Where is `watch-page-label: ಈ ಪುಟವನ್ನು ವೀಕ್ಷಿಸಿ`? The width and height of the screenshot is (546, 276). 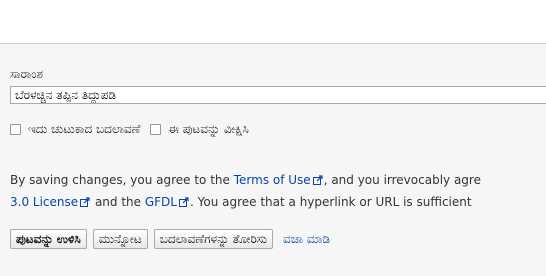 watch-page-label: ಈ ಪುಟವನ್ನು ವೀಕ್ಷಿಸಿ is located at coordinates (208, 129).